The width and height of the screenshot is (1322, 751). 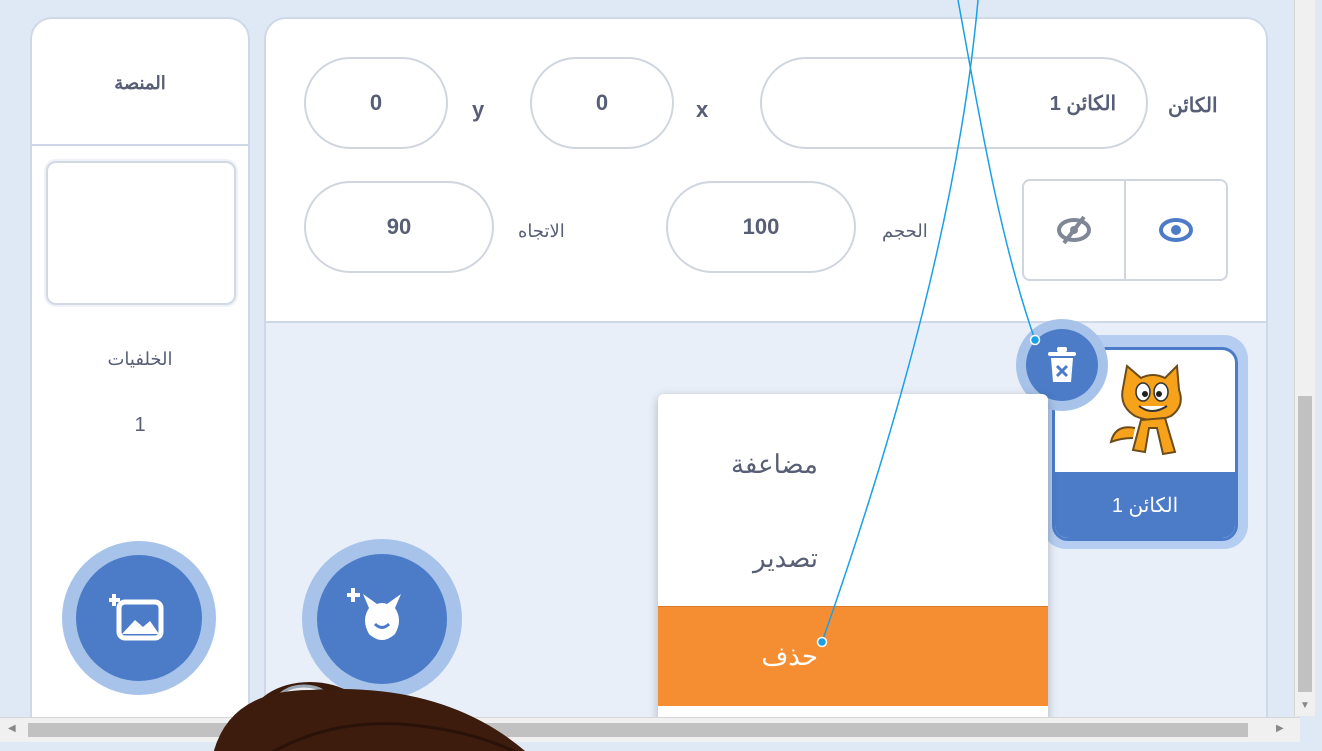 What do you see at coordinates (1305, 705) in the screenshot?
I see `scroll-down-arrow-icon: ▼` at bounding box center [1305, 705].